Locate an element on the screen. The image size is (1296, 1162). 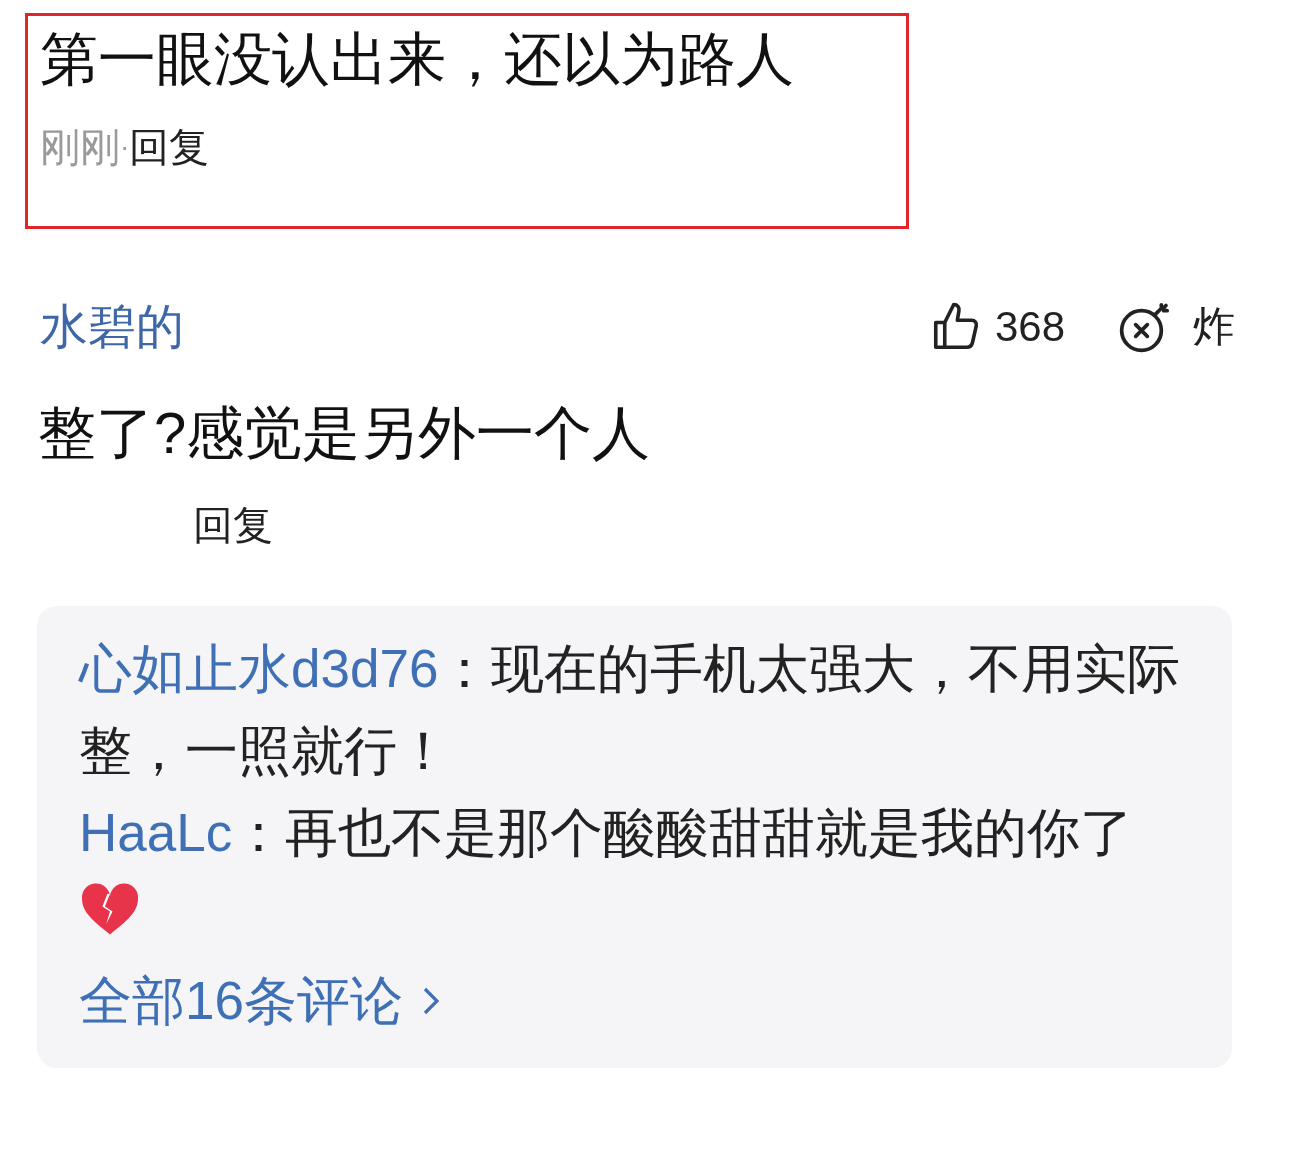
reply-text: HaaLc：再也不是那个酸酸甜甜就是我的你了 is located at coordinates (630, 874).